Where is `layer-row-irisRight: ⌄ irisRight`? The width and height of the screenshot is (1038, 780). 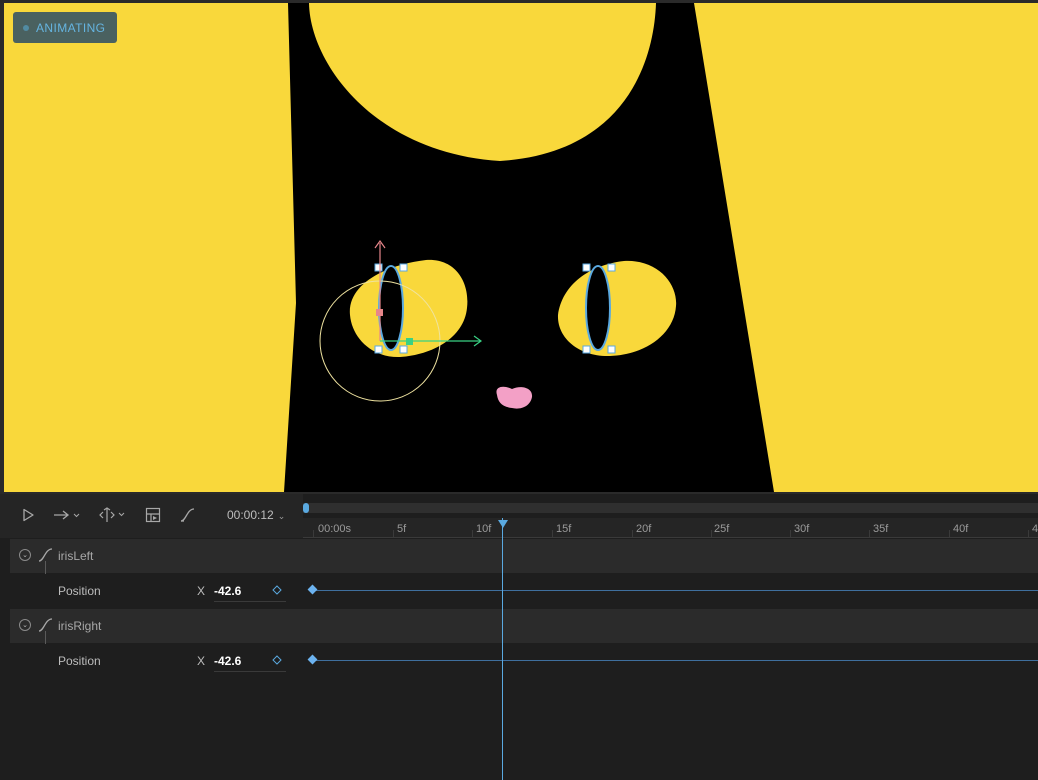
layer-row-irisRight: ⌄ irisRight is located at coordinates (156, 635).